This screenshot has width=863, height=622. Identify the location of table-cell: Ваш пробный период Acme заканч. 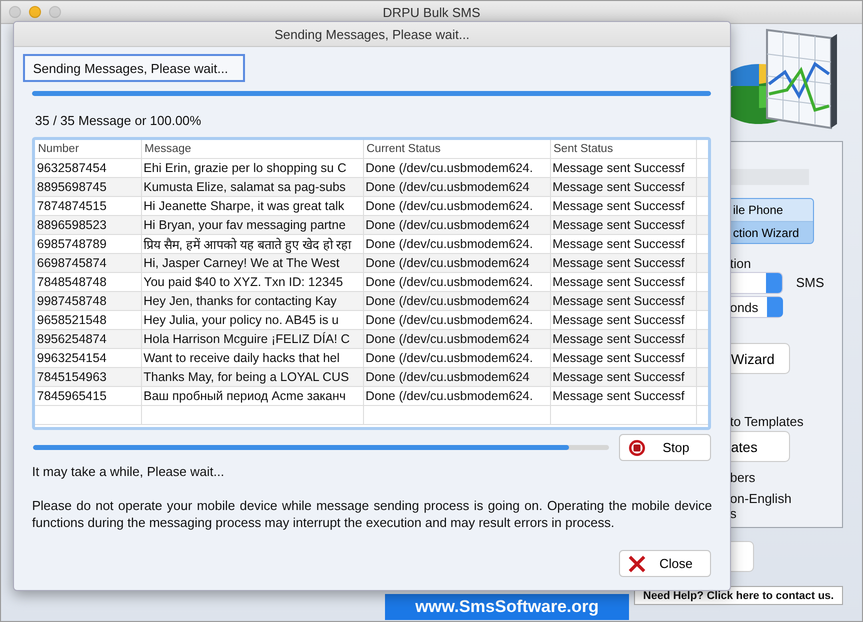
(252, 396).